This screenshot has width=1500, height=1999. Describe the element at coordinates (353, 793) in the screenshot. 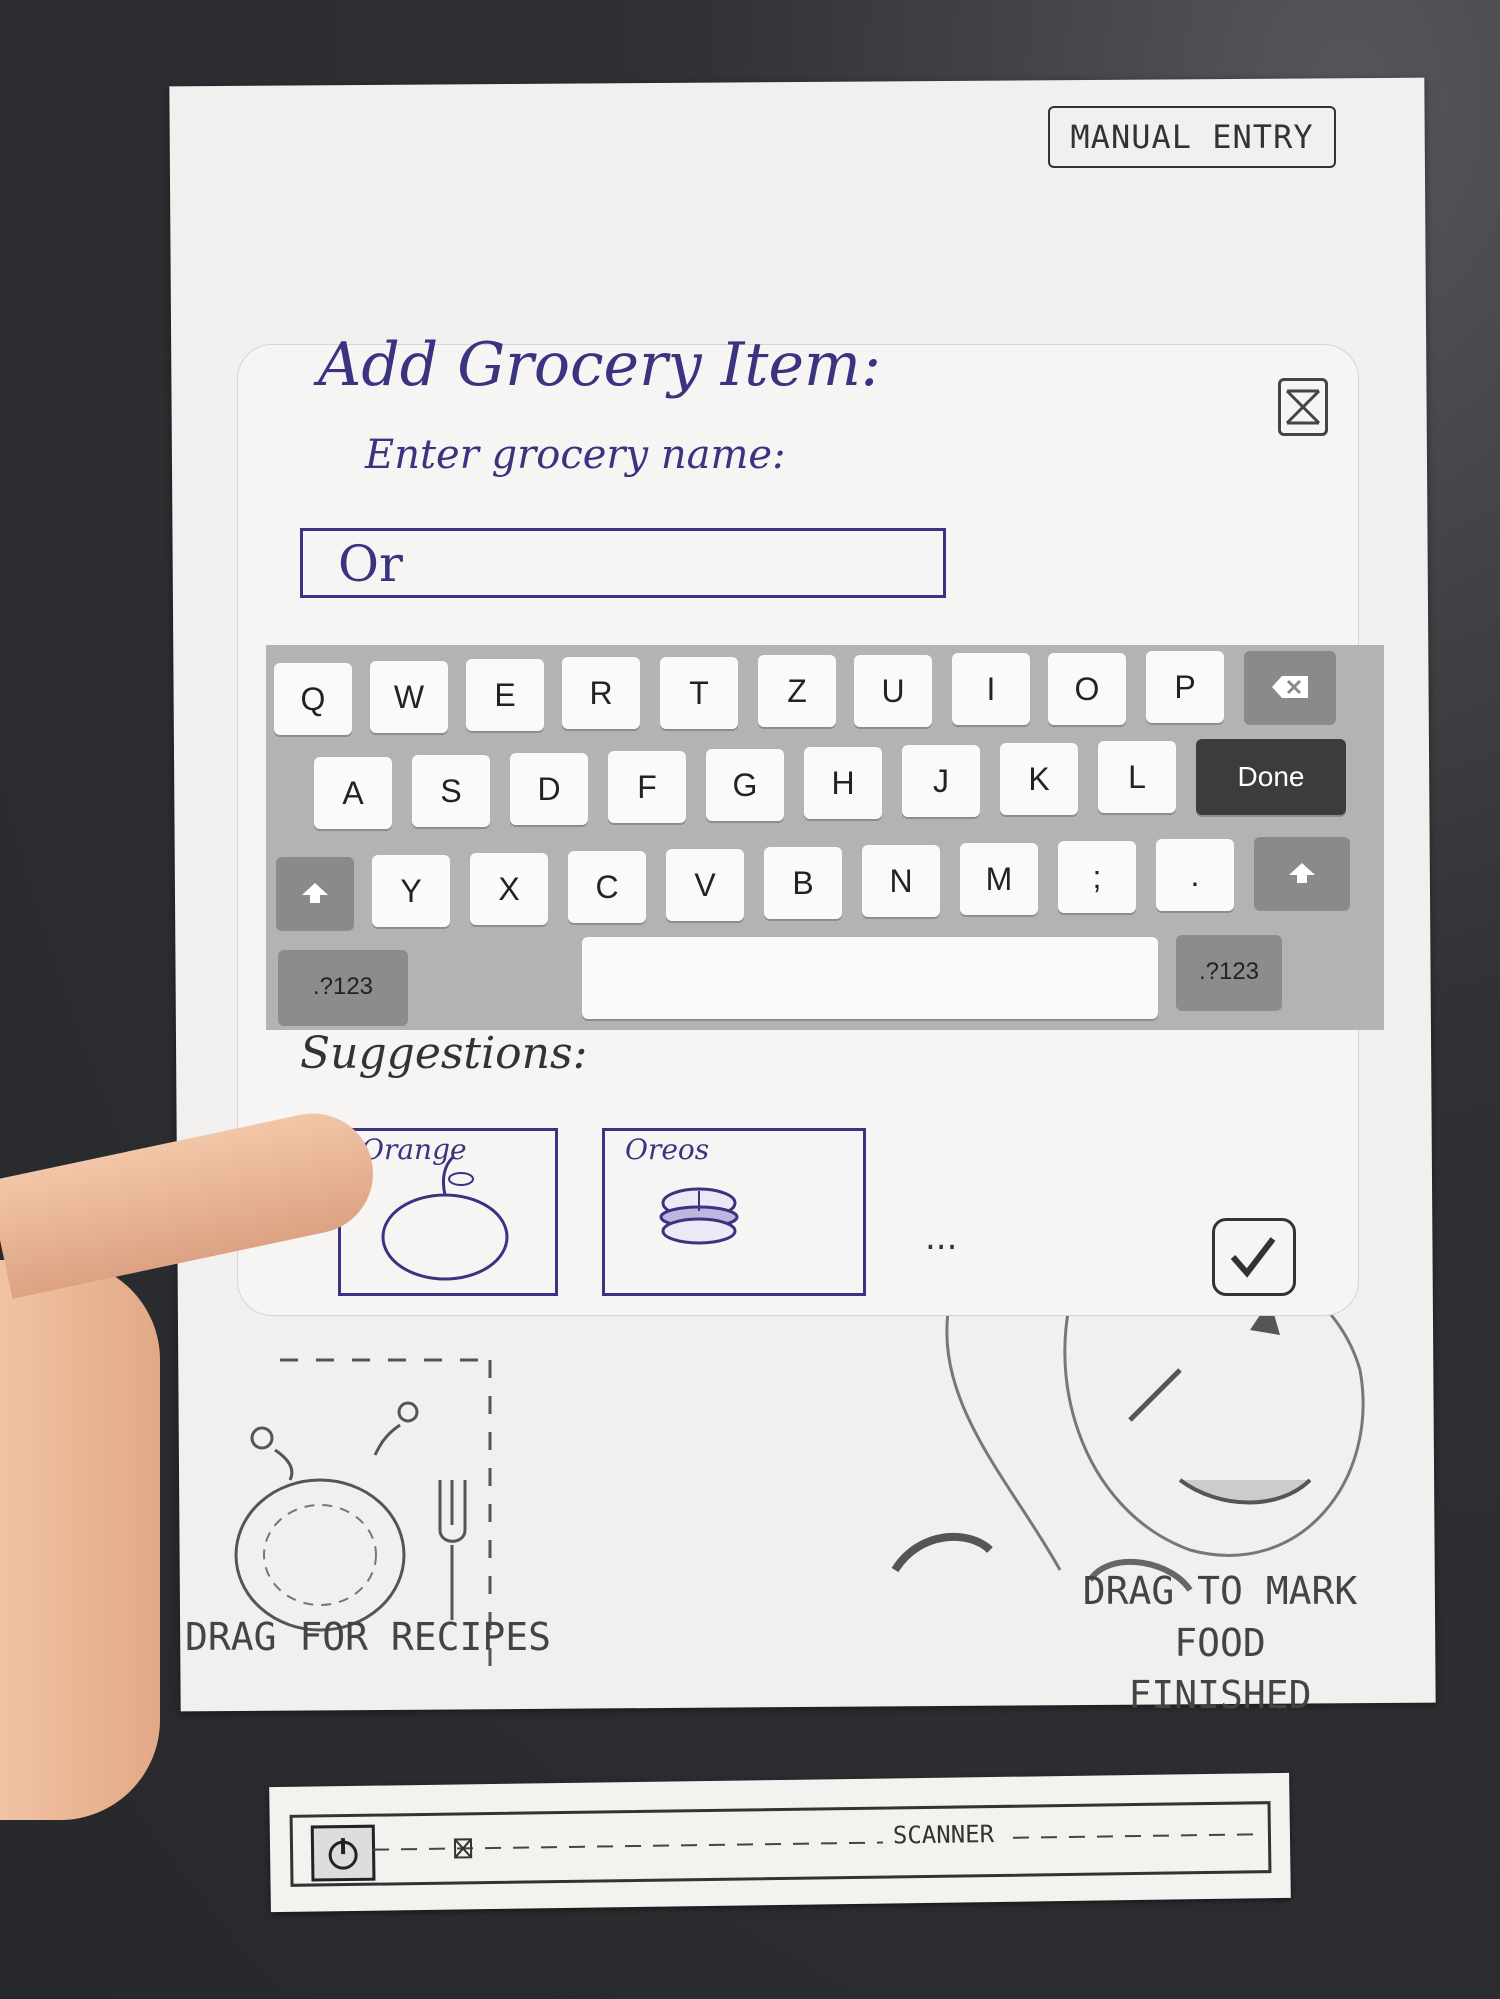

I see `key-a: A` at that location.